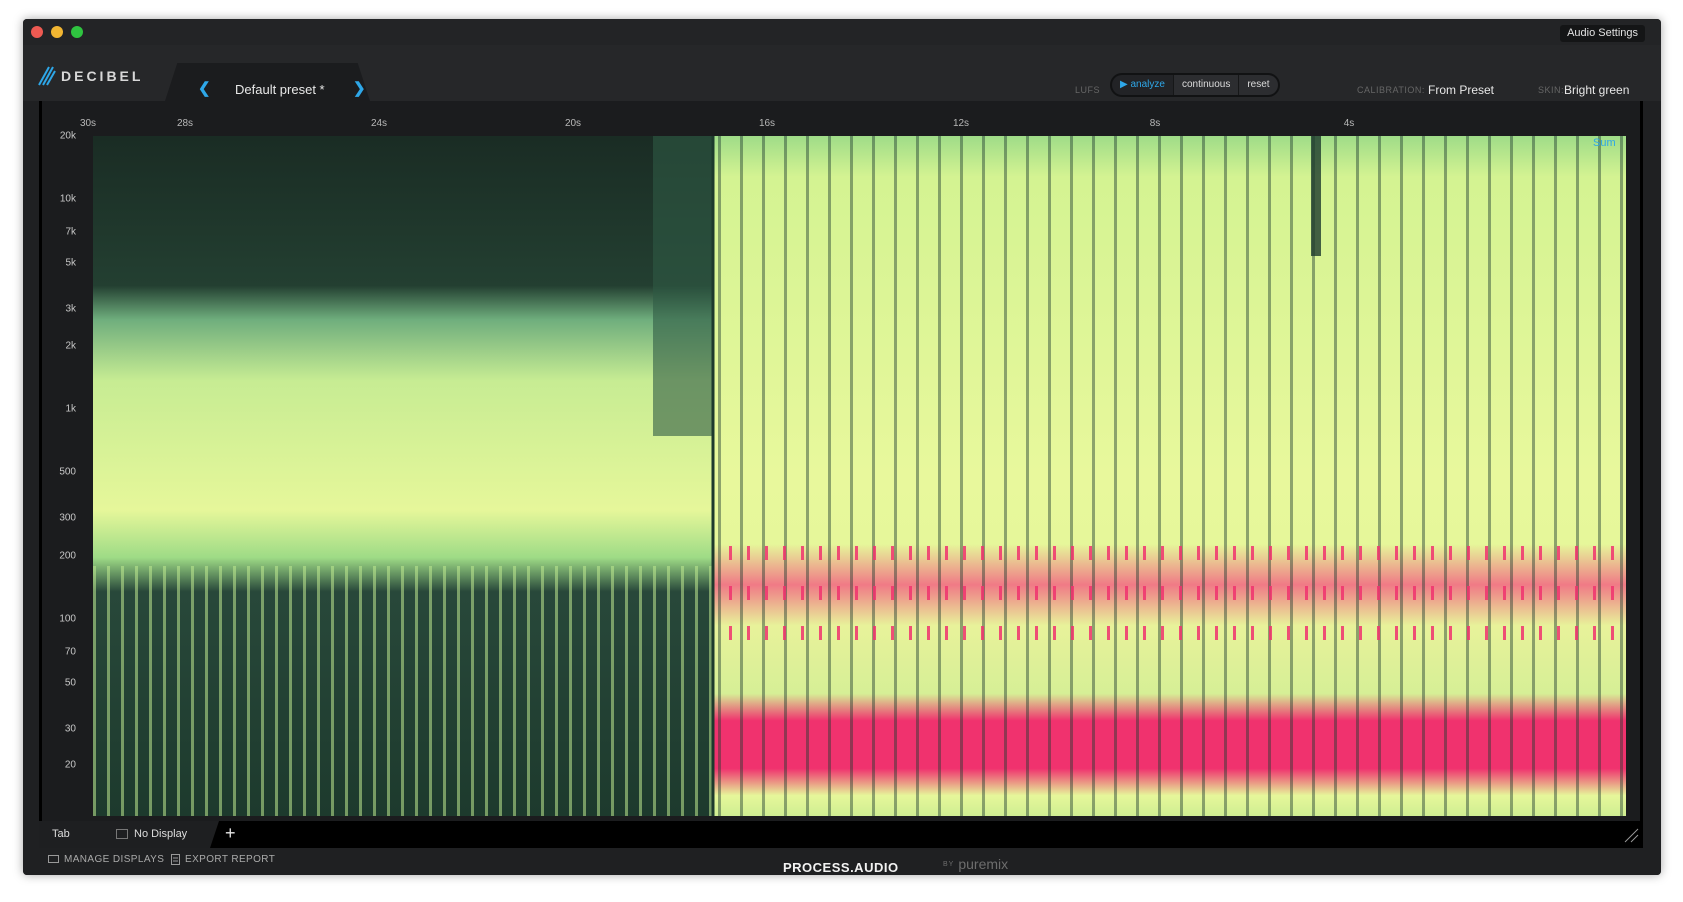 This screenshot has height=902, width=1683. I want to click on puremix-logo: BY puremix, so click(975, 864).